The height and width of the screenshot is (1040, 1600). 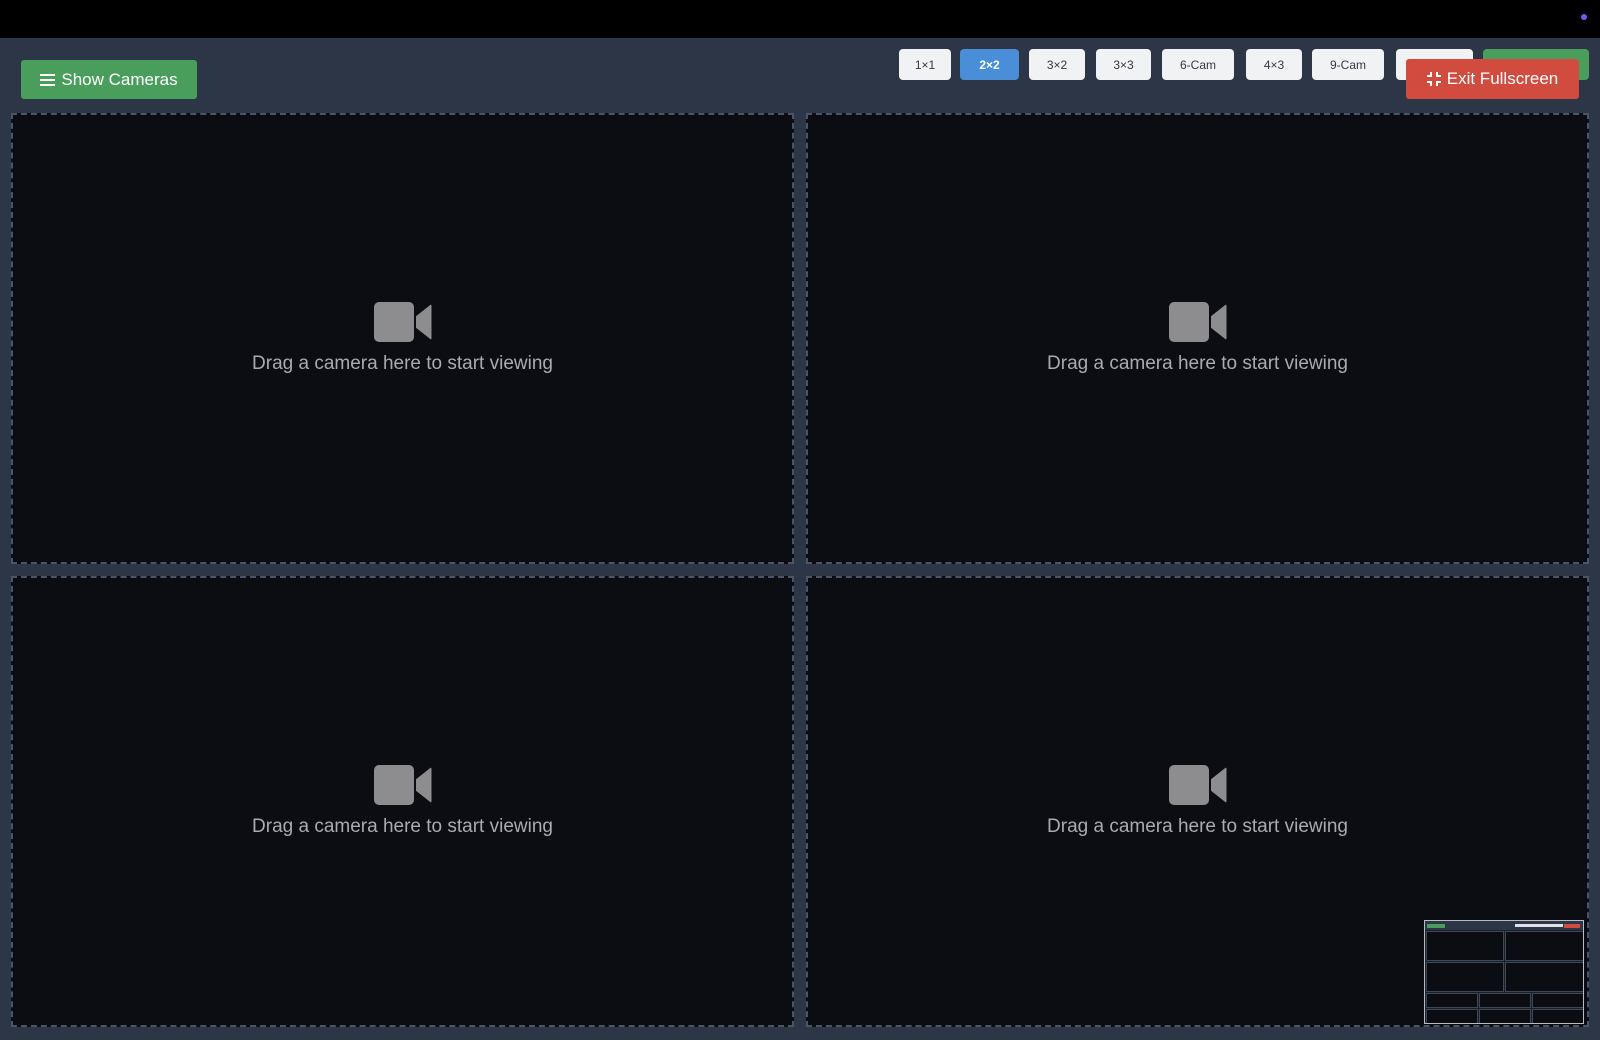 I want to click on menu-icon, so click(x=48, y=79).